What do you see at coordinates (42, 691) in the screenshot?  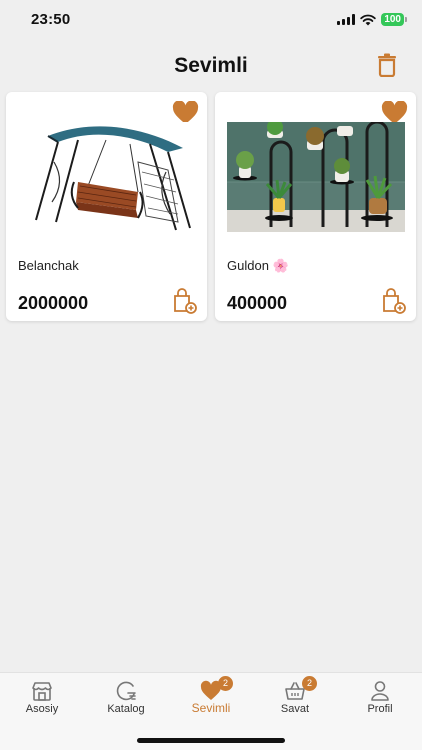 I see `store-icon` at bounding box center [42, 691].